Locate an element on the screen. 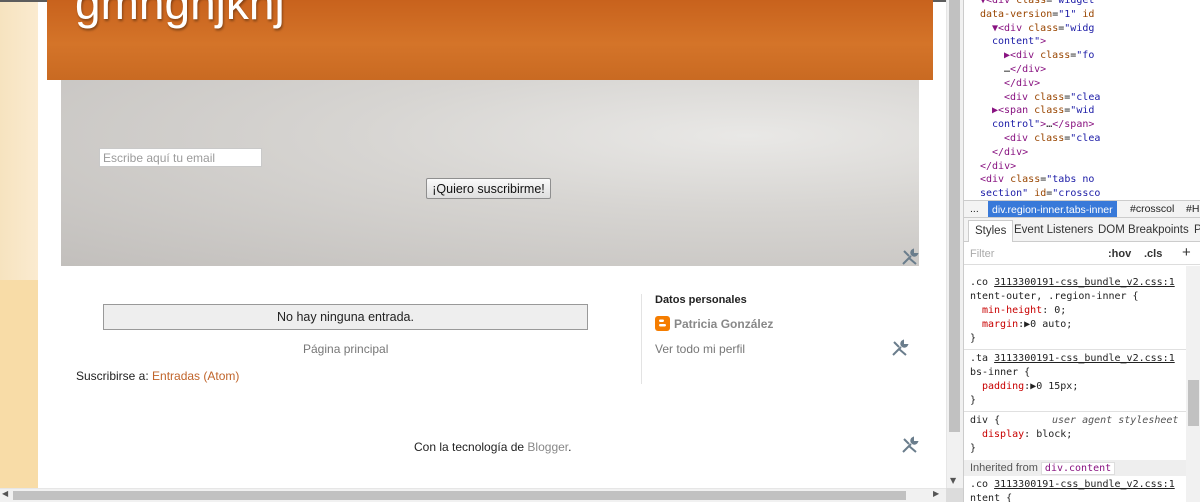  dom-node-line: <div class="tabs no is located at coordinates (1037, 180).